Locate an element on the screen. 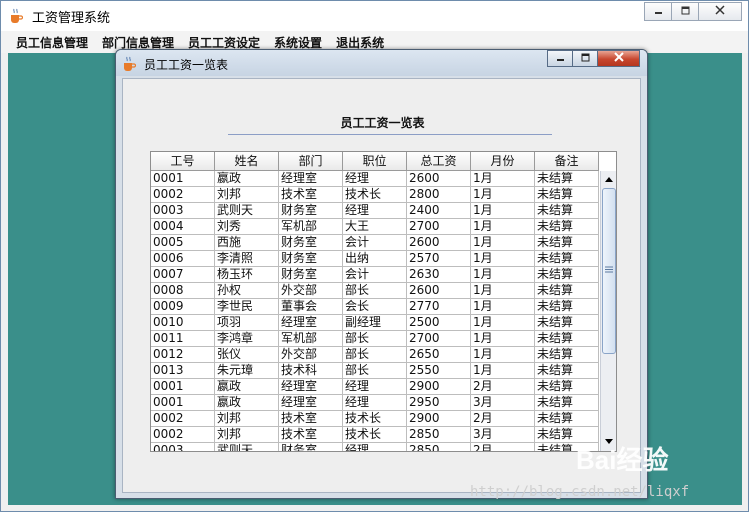 The image size is (749, 512). cell-id: 0001 is located at coordinates (183, 387).